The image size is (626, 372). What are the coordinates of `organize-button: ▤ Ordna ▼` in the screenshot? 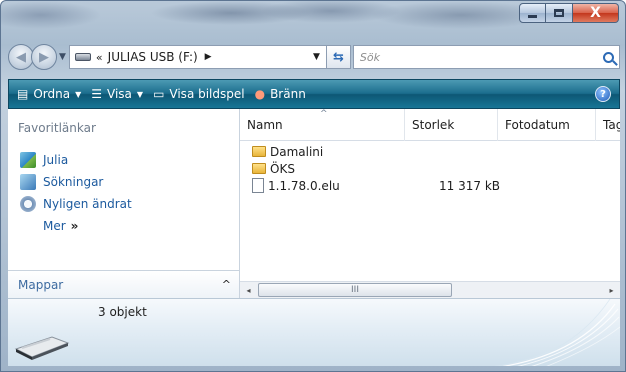 It's located at (49, 94).